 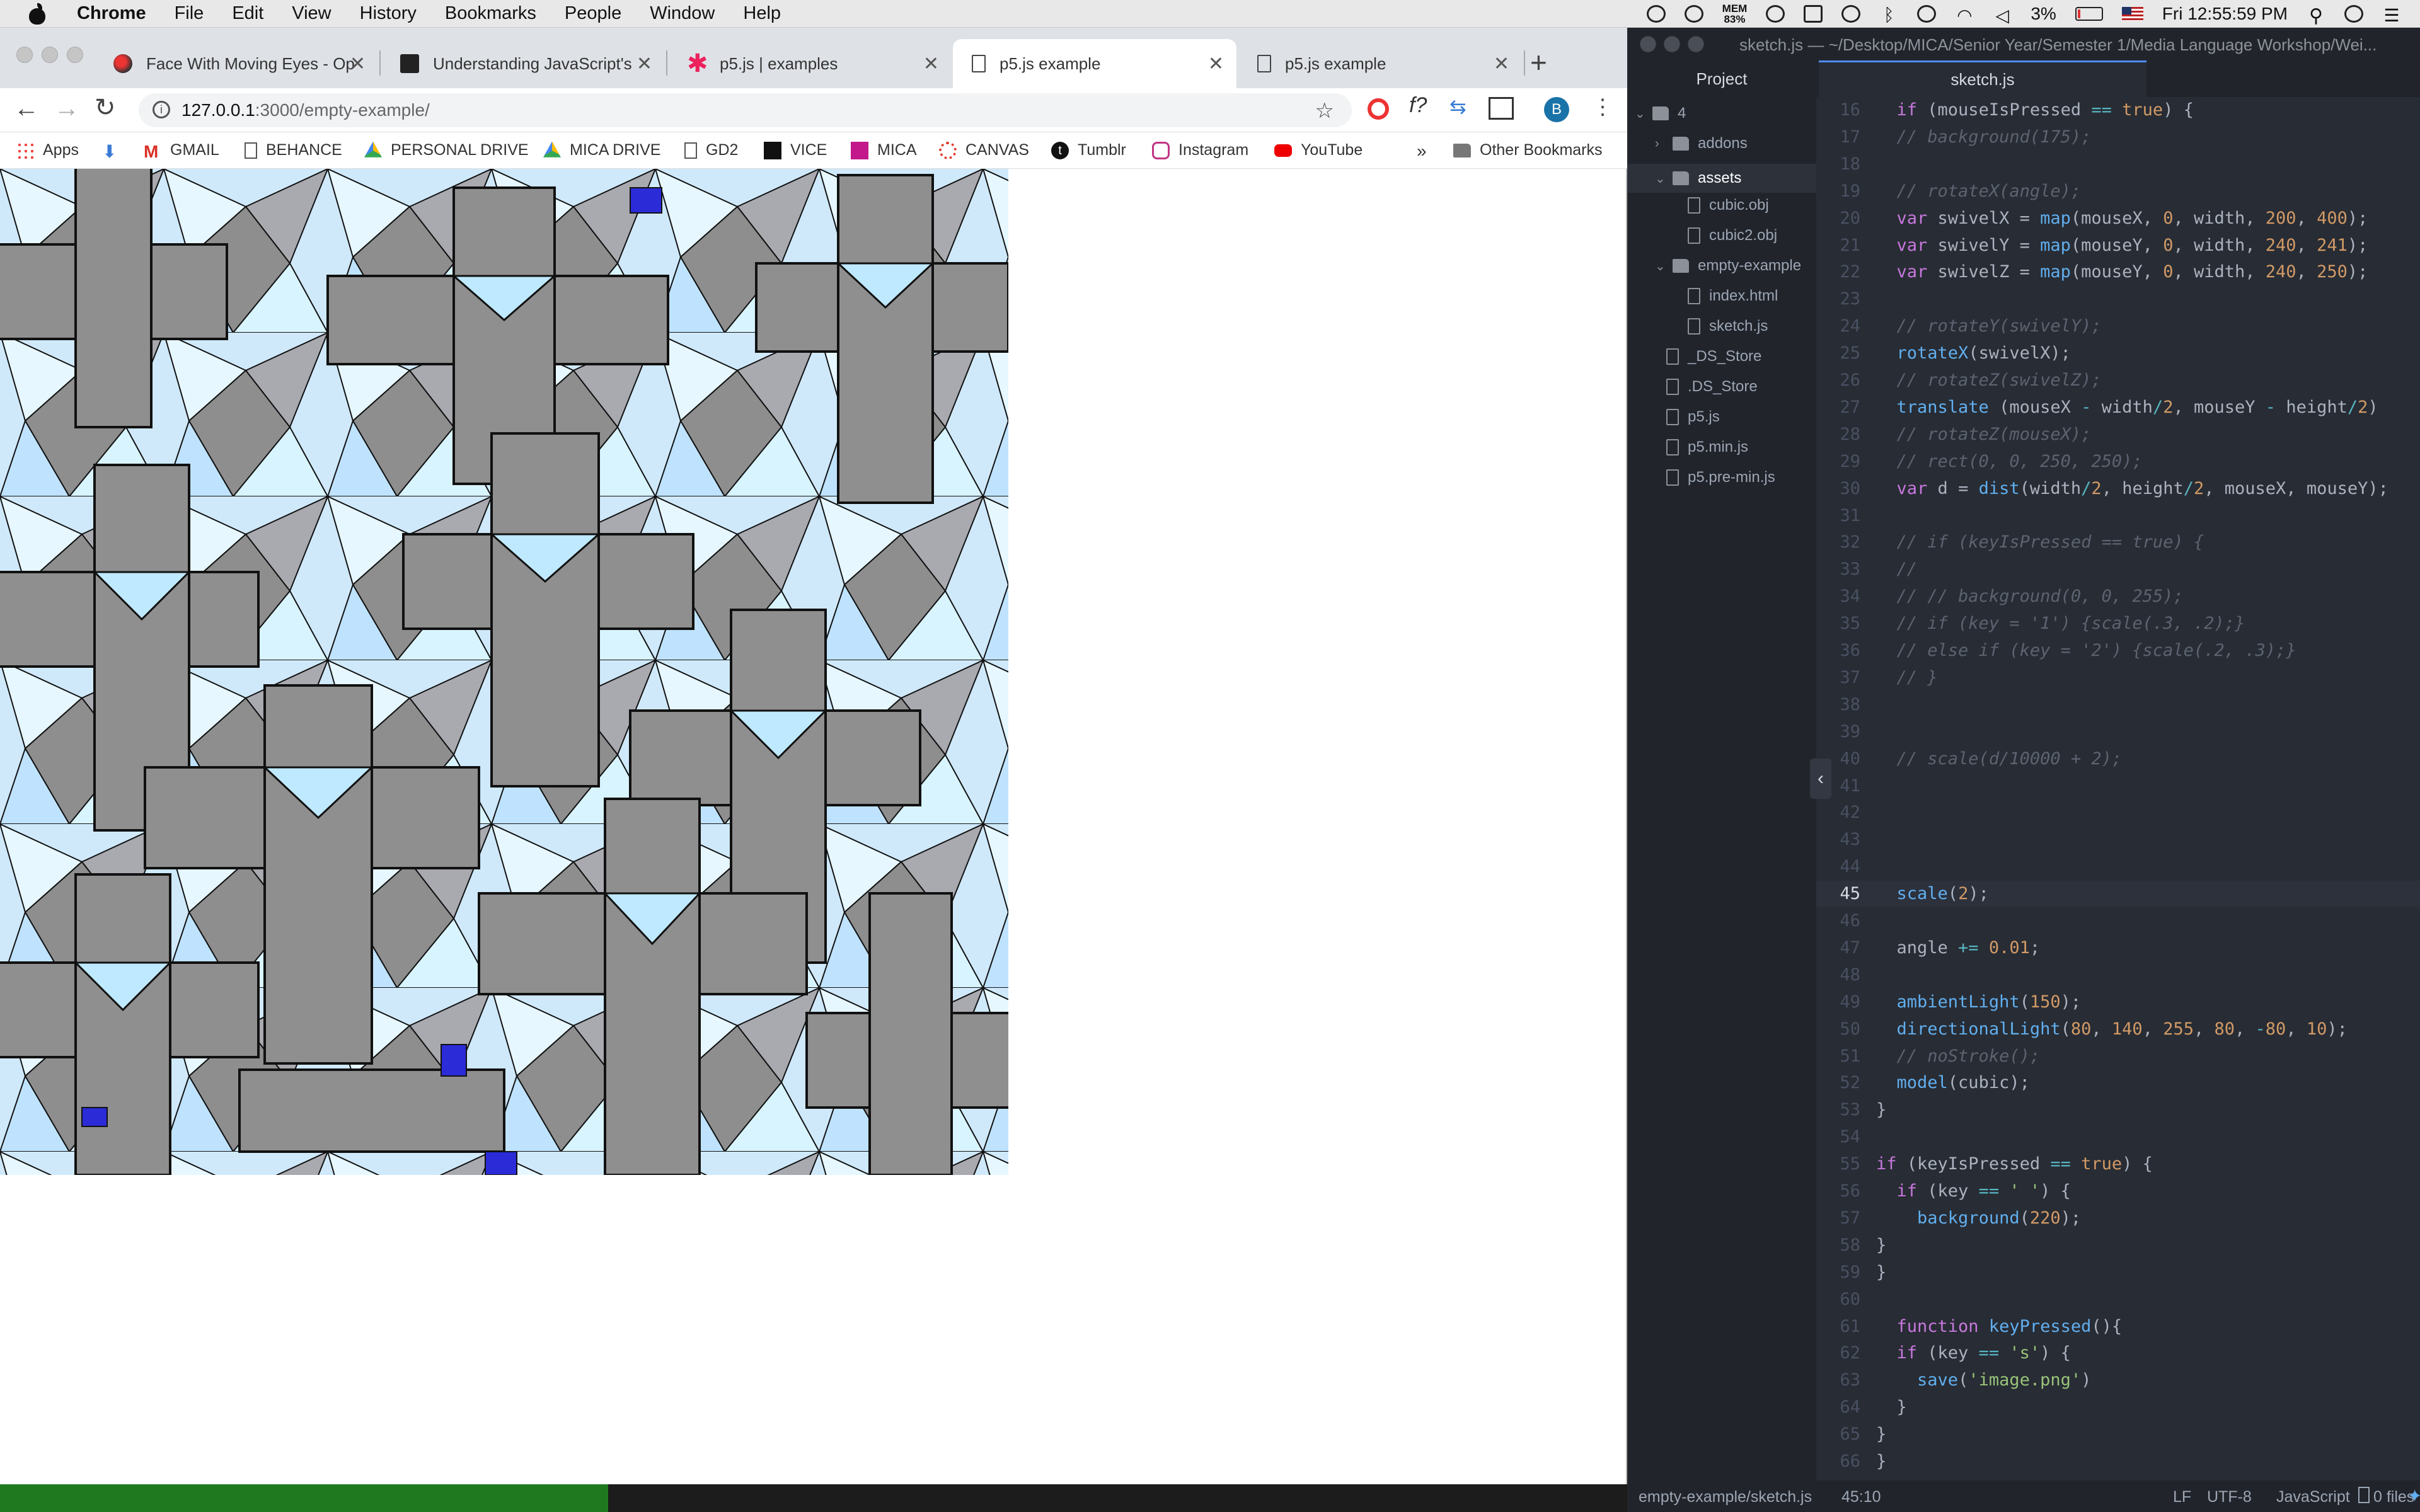 What do you see at coordinates (1821, 779) in the screenshot?
I see `collapse-tree-button: ‹` at bounding box center [1821, 779].